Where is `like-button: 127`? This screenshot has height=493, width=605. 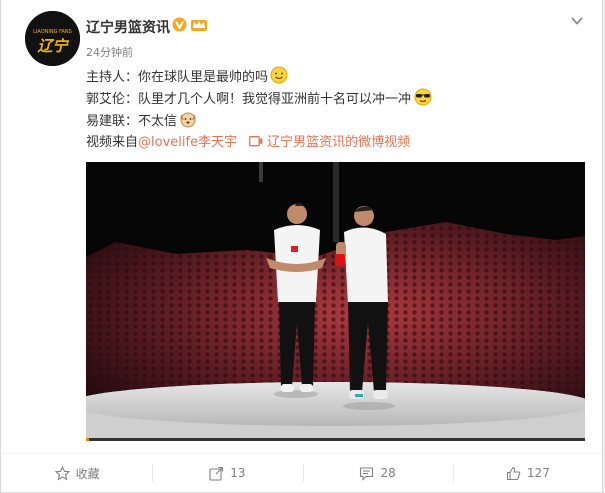 like-button: 127 is located at coordinates (527, 473).